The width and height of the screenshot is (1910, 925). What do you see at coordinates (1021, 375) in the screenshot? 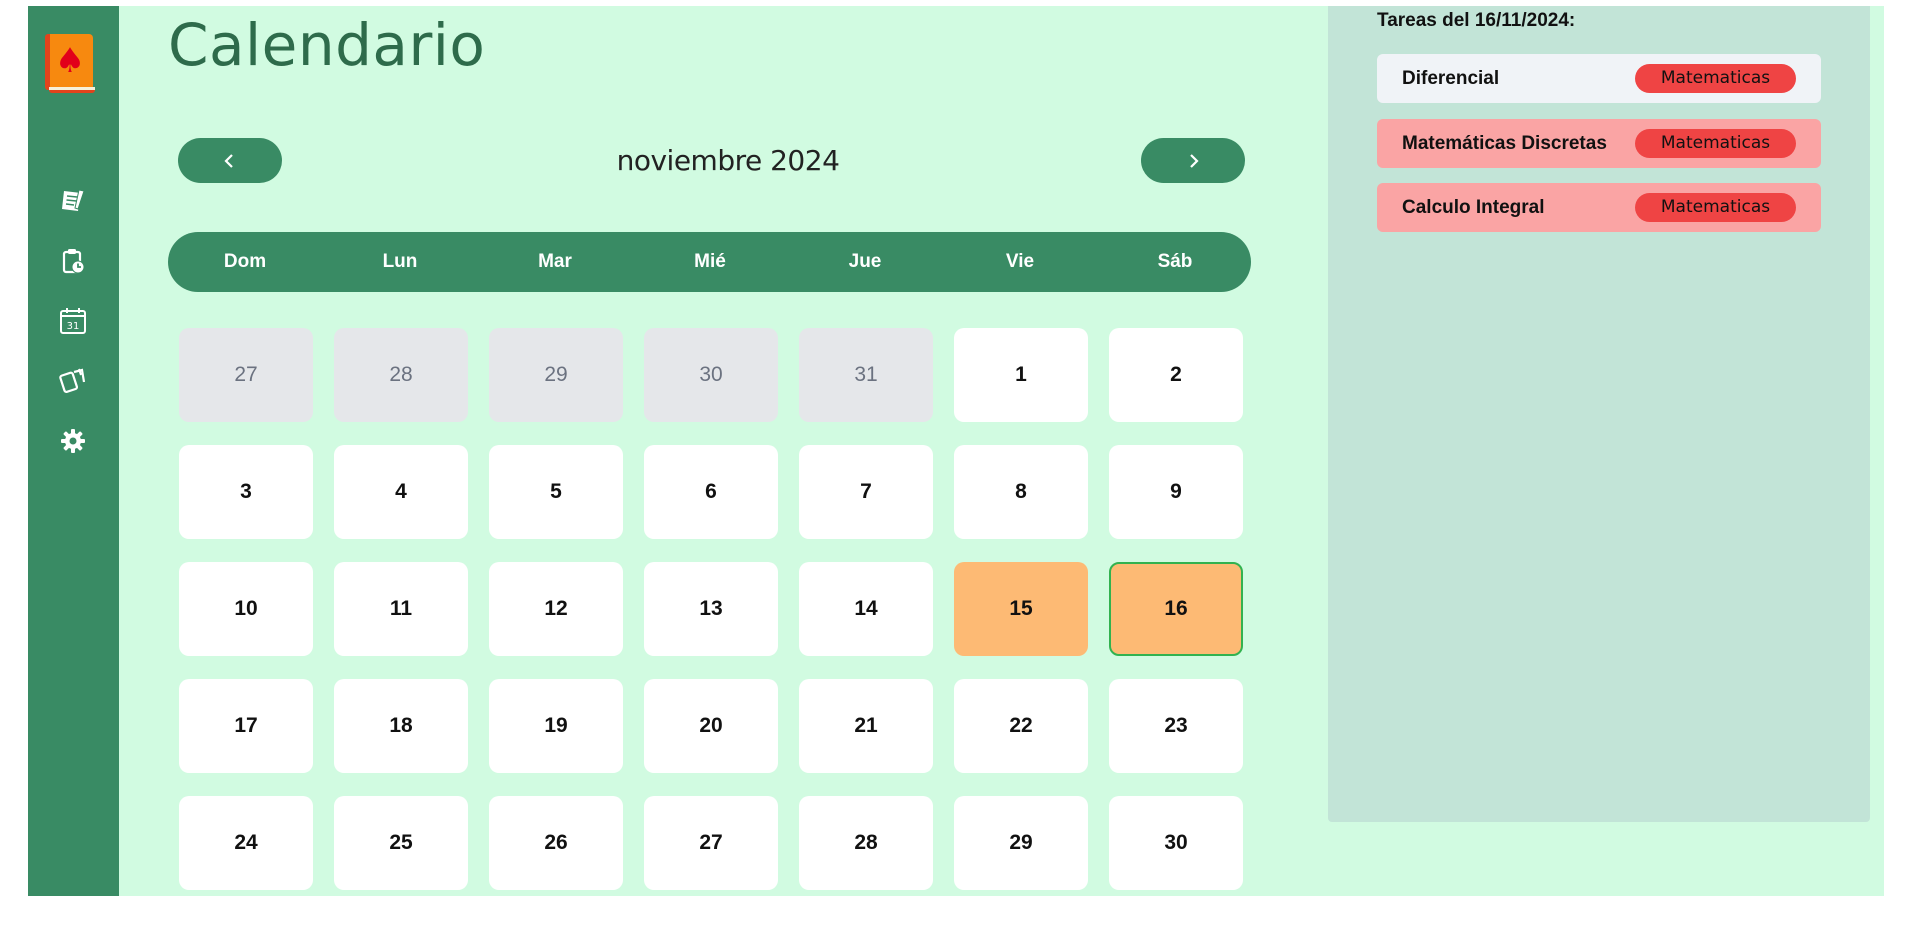
I see `calendar-day: 1` at bounding box center [1021, 375].